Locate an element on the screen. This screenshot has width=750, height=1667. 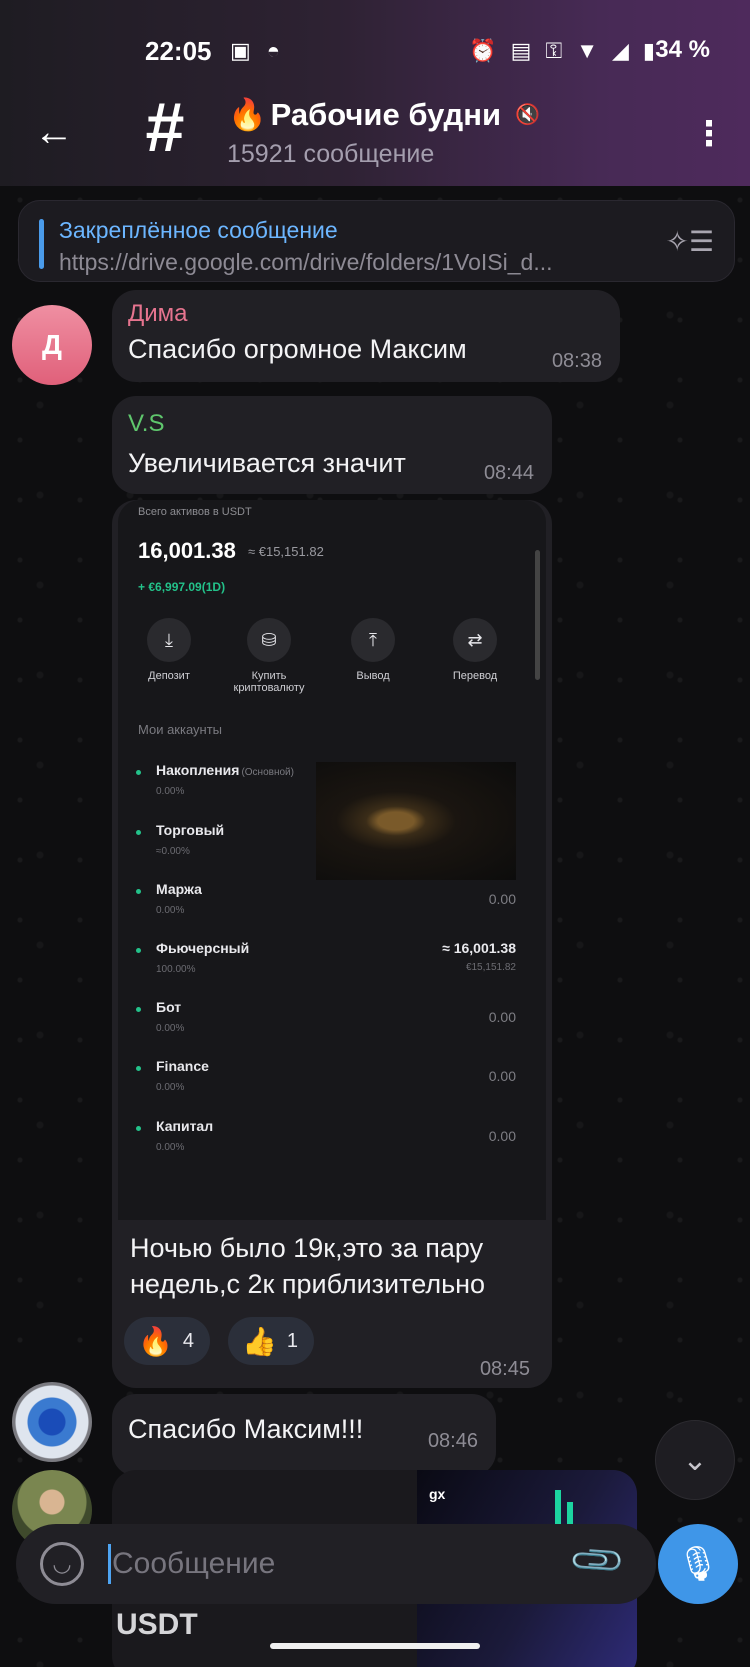
microphone-button: 🎙 is located at coordinates (698, 1564).